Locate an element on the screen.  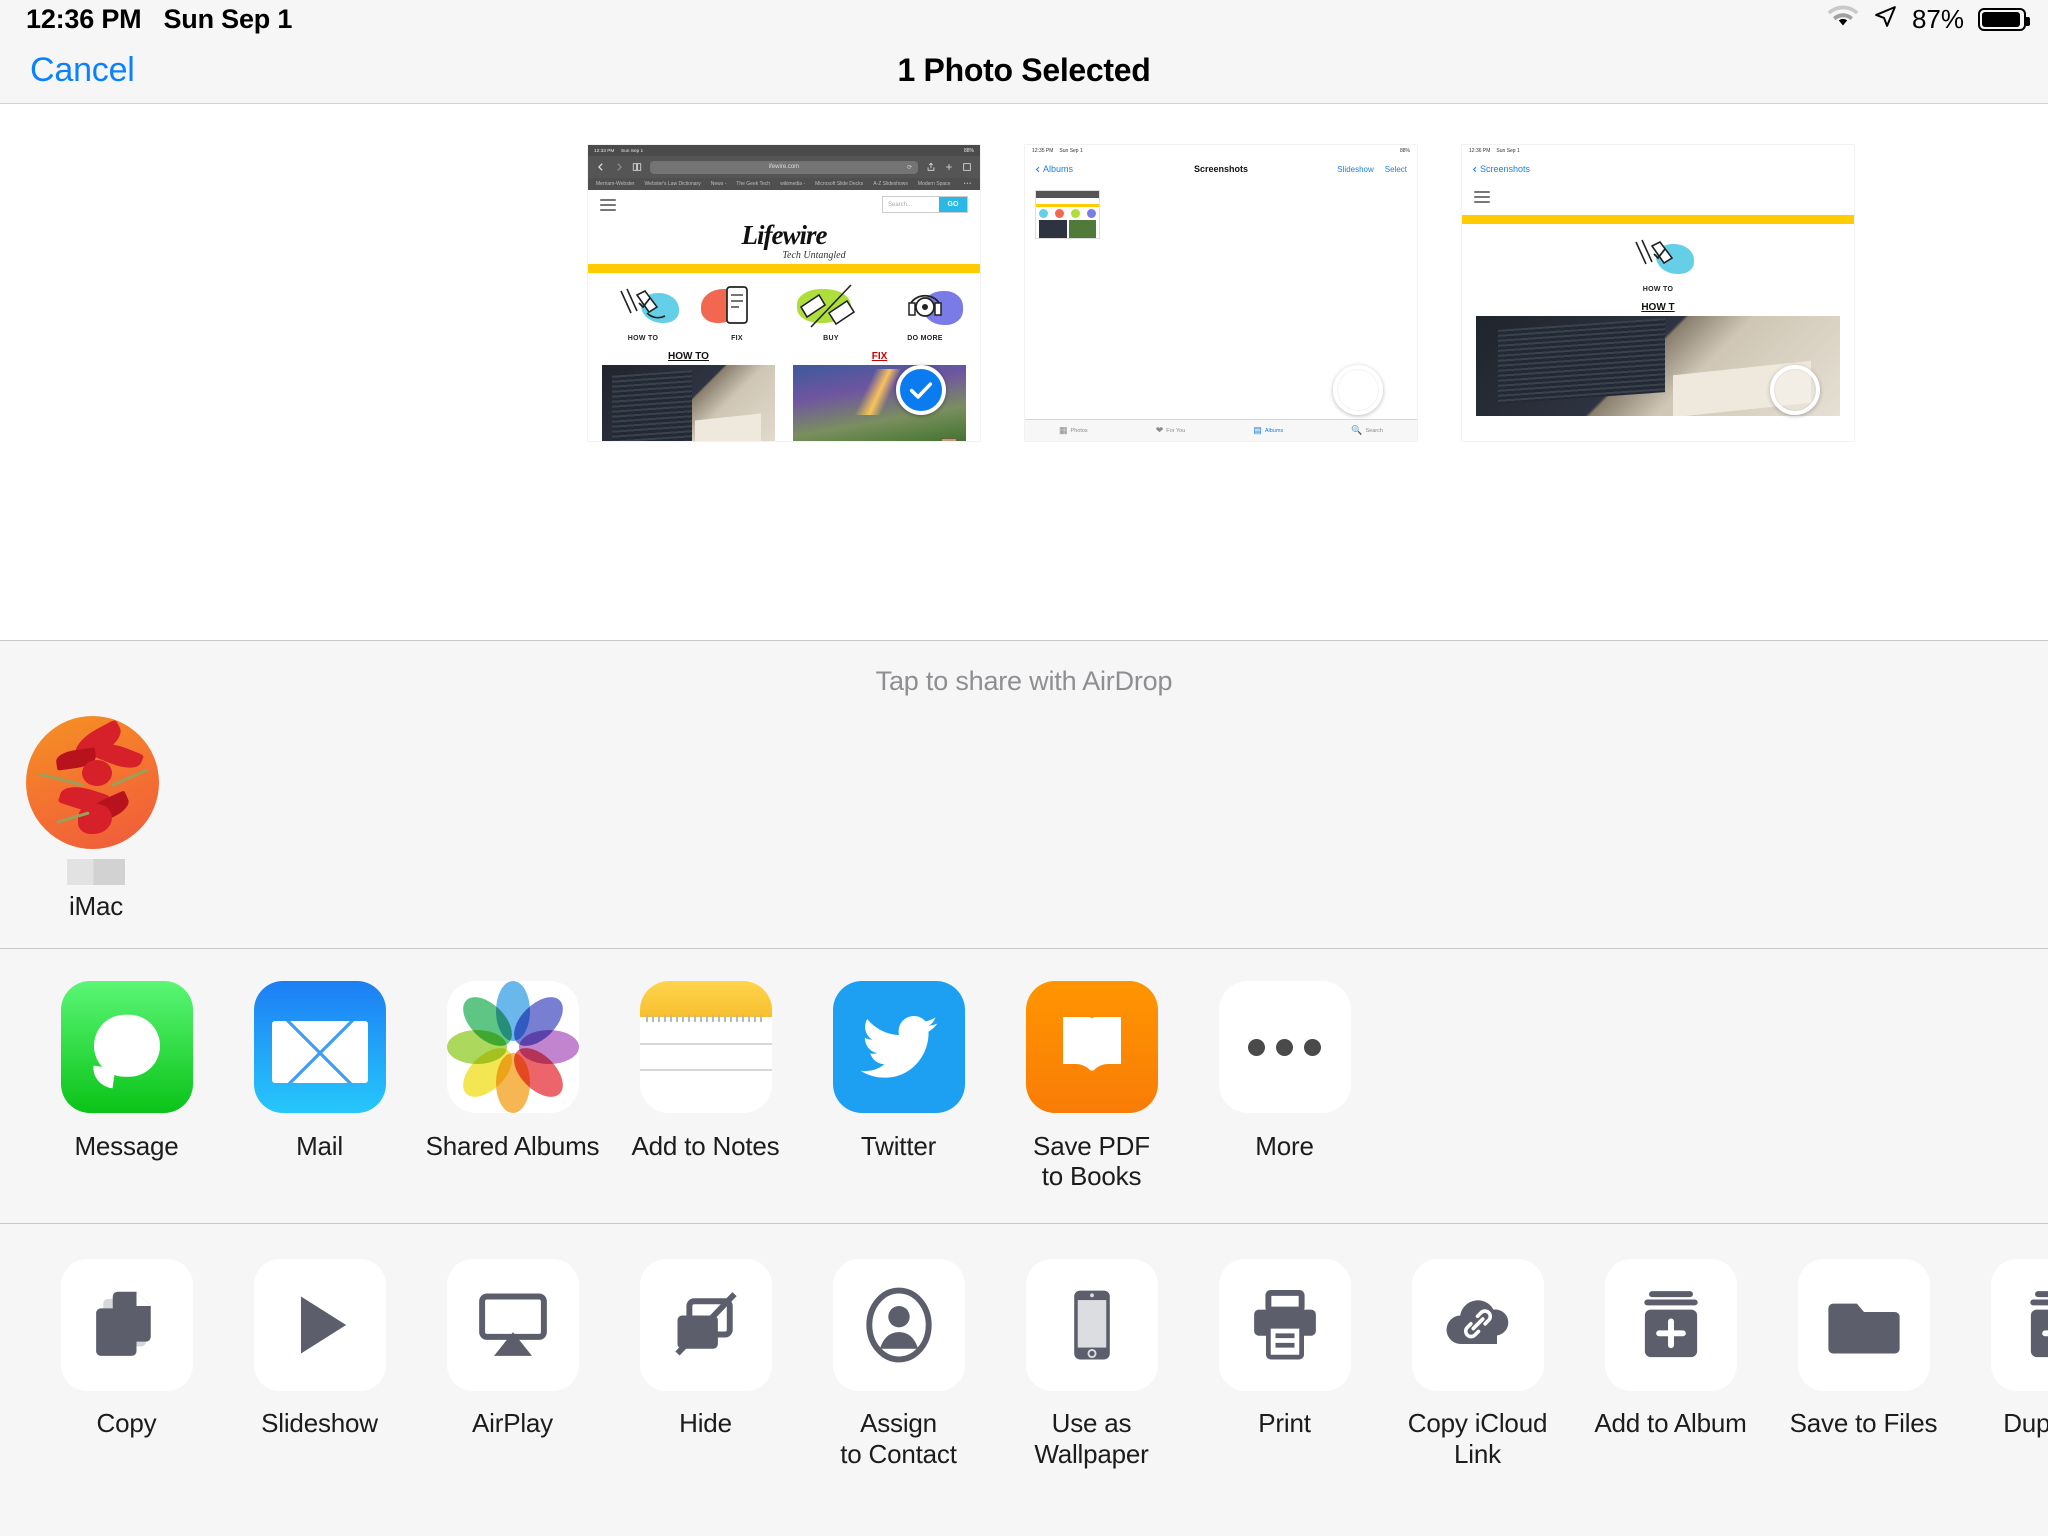
status-date: Sun Sep 1 is located at coordinates (228, 18).